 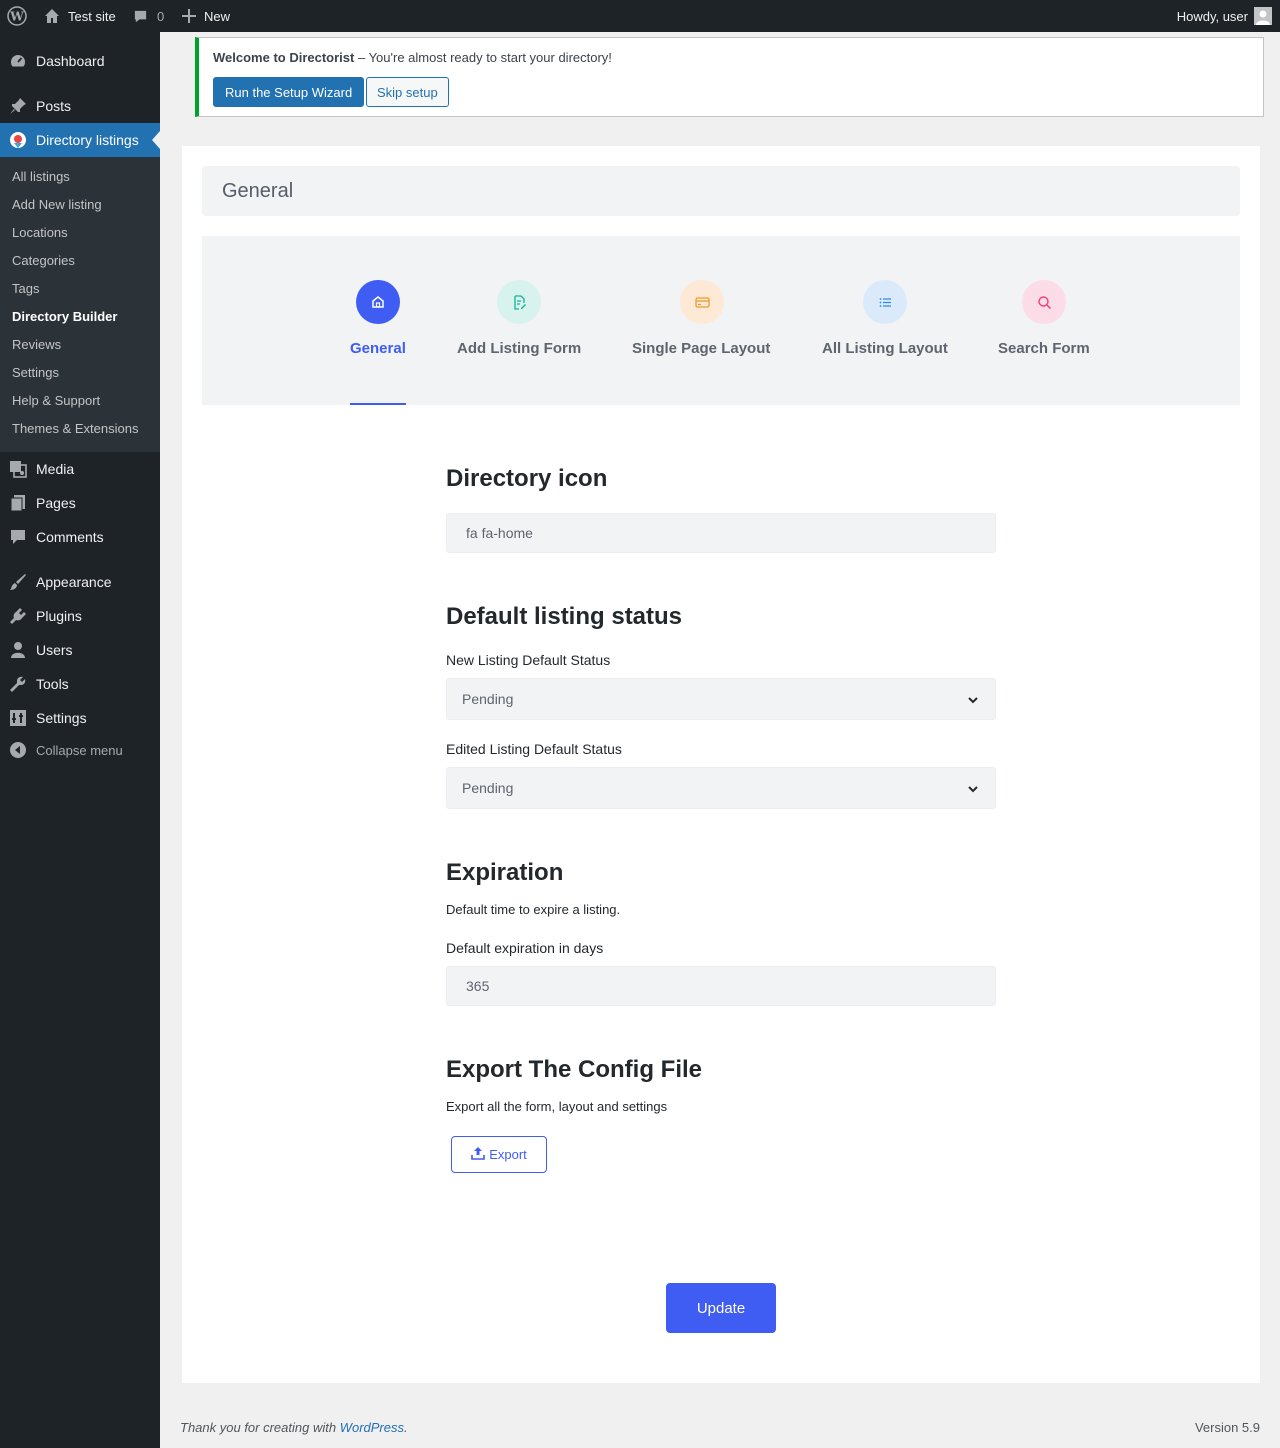 I want to click on export-config-heading: Export The Config File, so click(x=574, y=1069).